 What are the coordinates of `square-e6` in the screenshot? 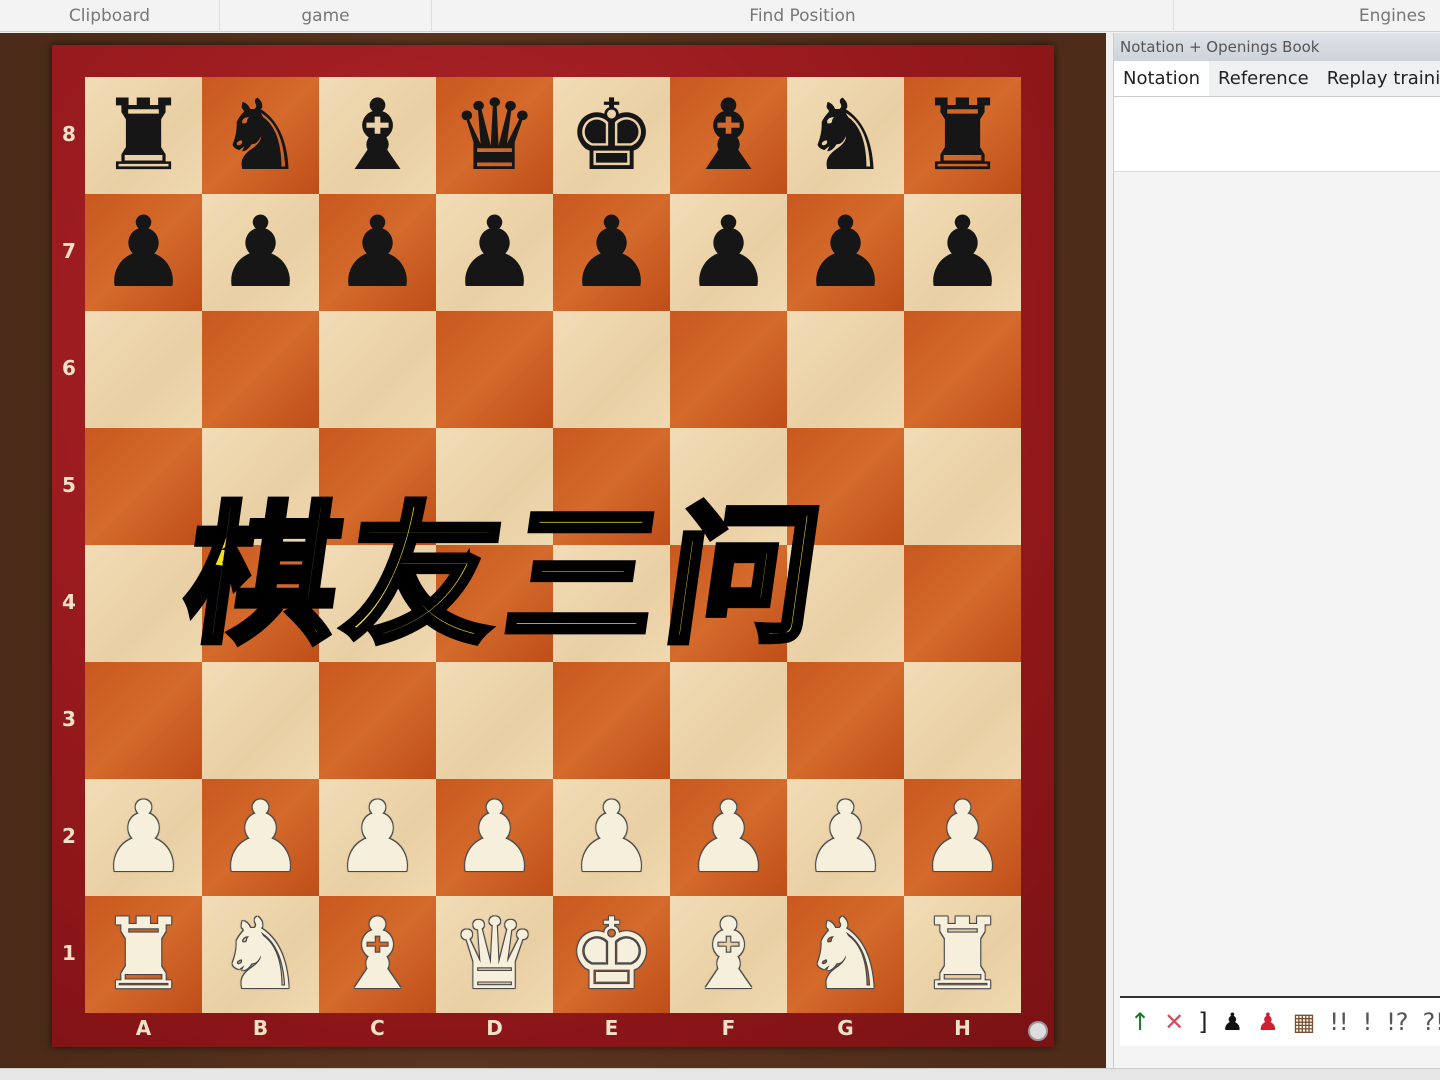 It's located at (611, 369).